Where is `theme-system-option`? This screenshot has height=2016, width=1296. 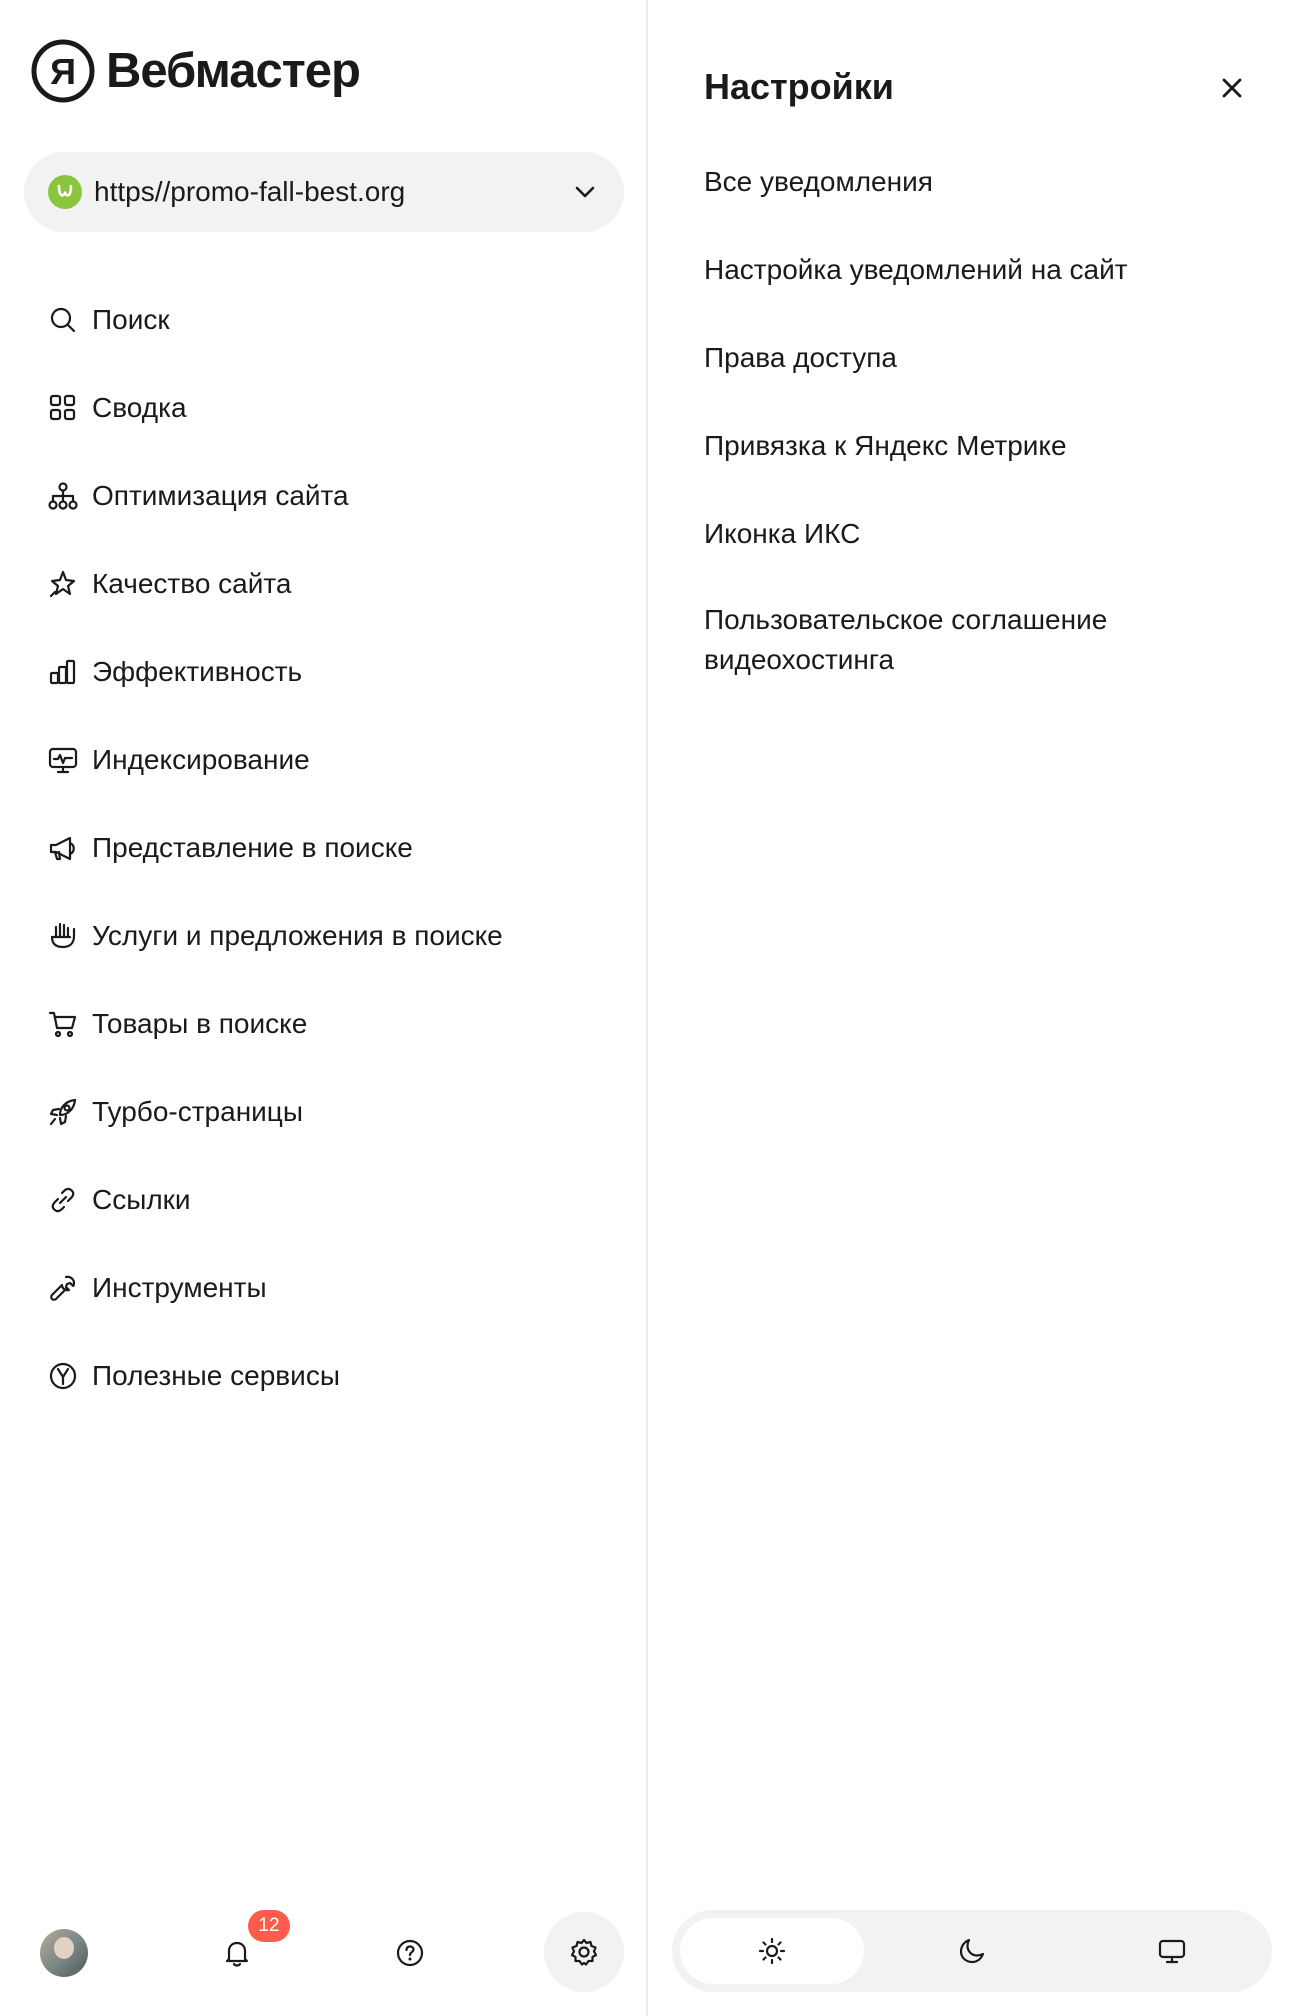
theme-system-option is located at coordinates (1172, 1951).